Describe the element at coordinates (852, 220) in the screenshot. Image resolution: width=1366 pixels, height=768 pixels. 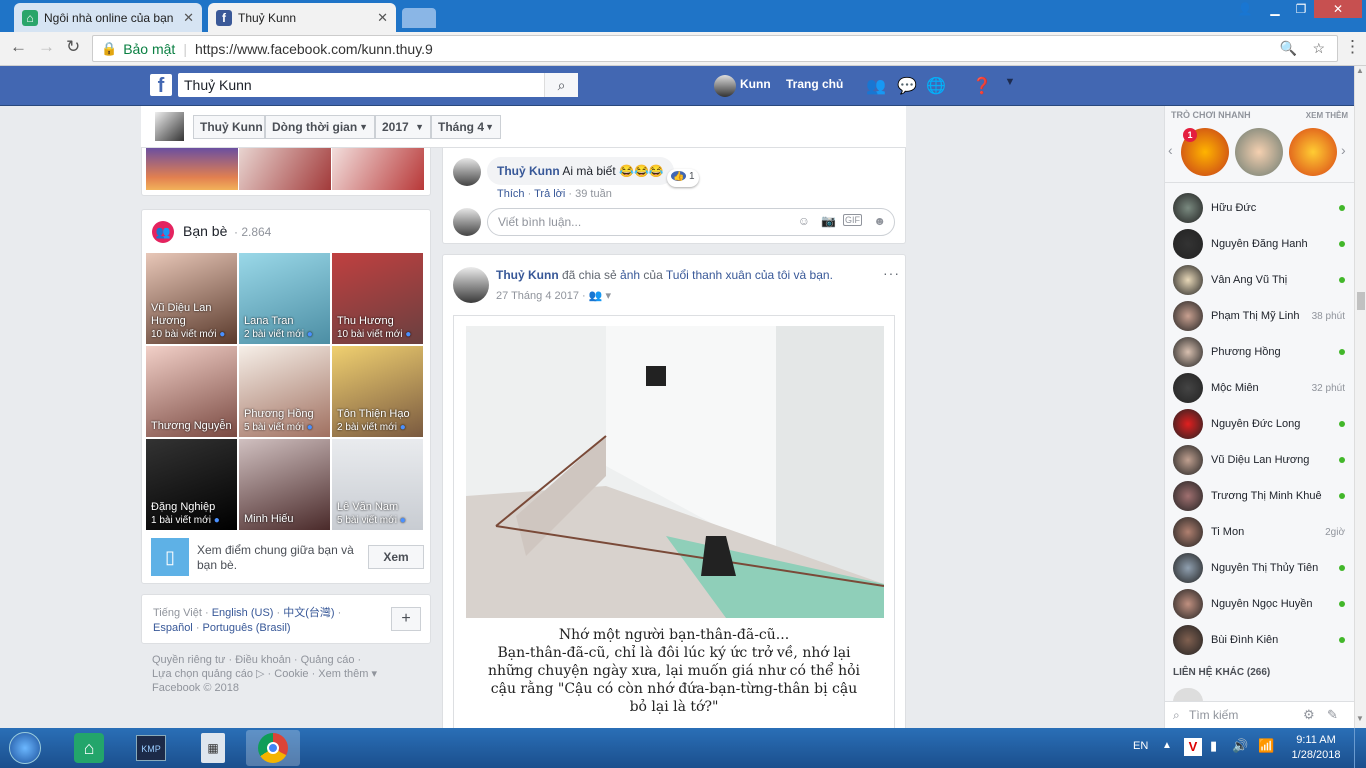
I see `gif-icon: GIF` at that location.